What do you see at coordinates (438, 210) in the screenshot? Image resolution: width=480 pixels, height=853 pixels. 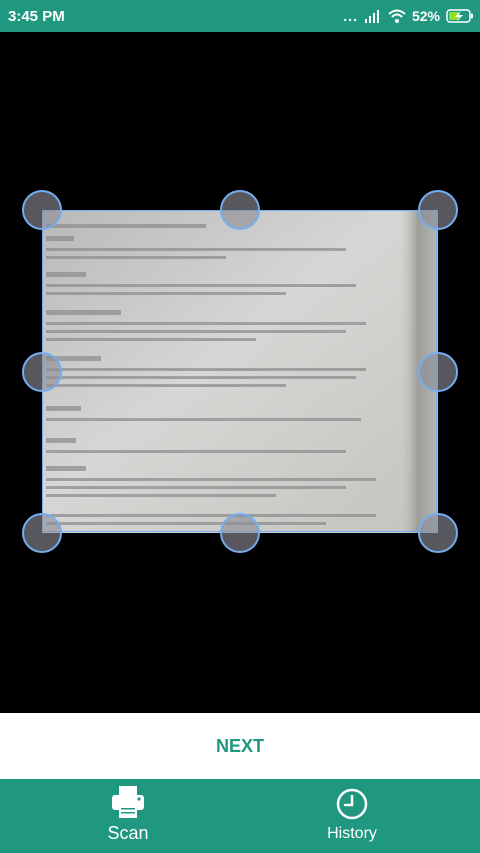 I see `crop-handle-top-right` at bounding box center [438, 210].